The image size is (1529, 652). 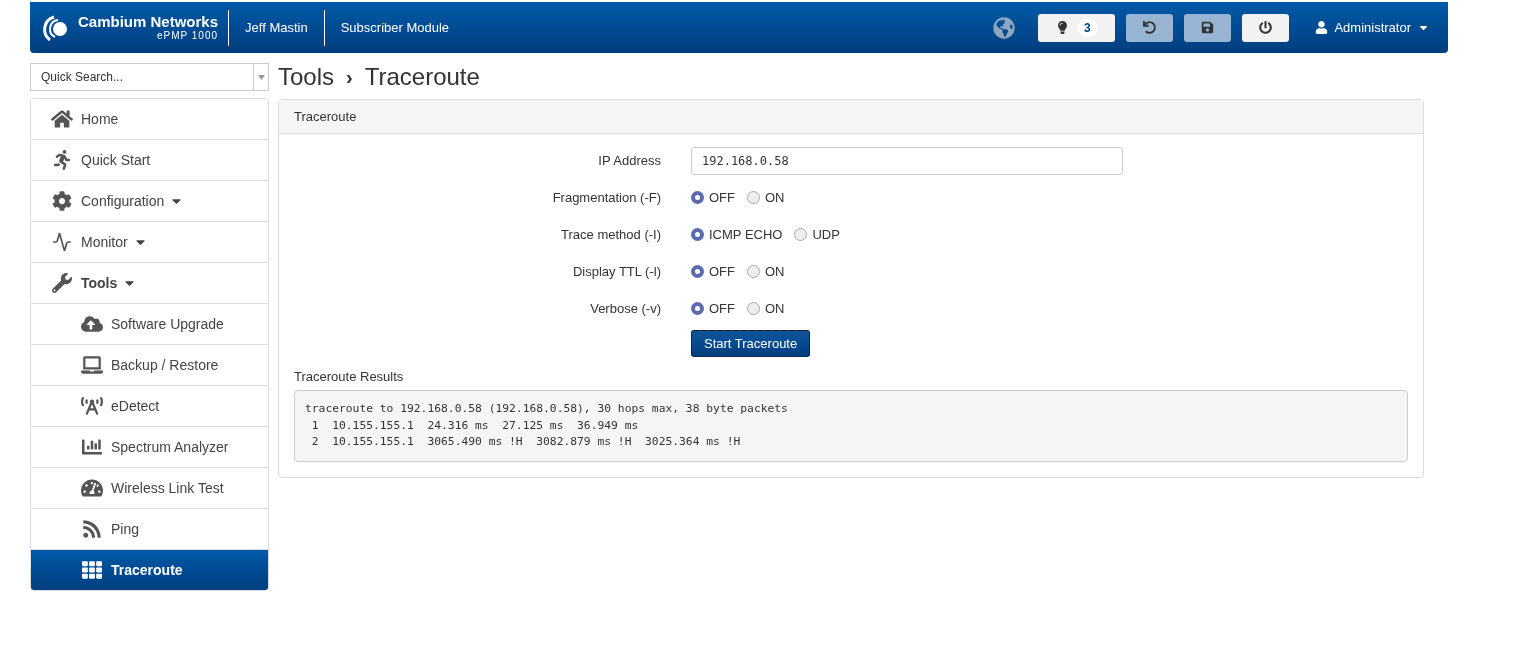 What do you see at coordinates (625, 308) in the screenshot?
I see `field-label: Verbose (-v)` at bounding box center [625, 308].